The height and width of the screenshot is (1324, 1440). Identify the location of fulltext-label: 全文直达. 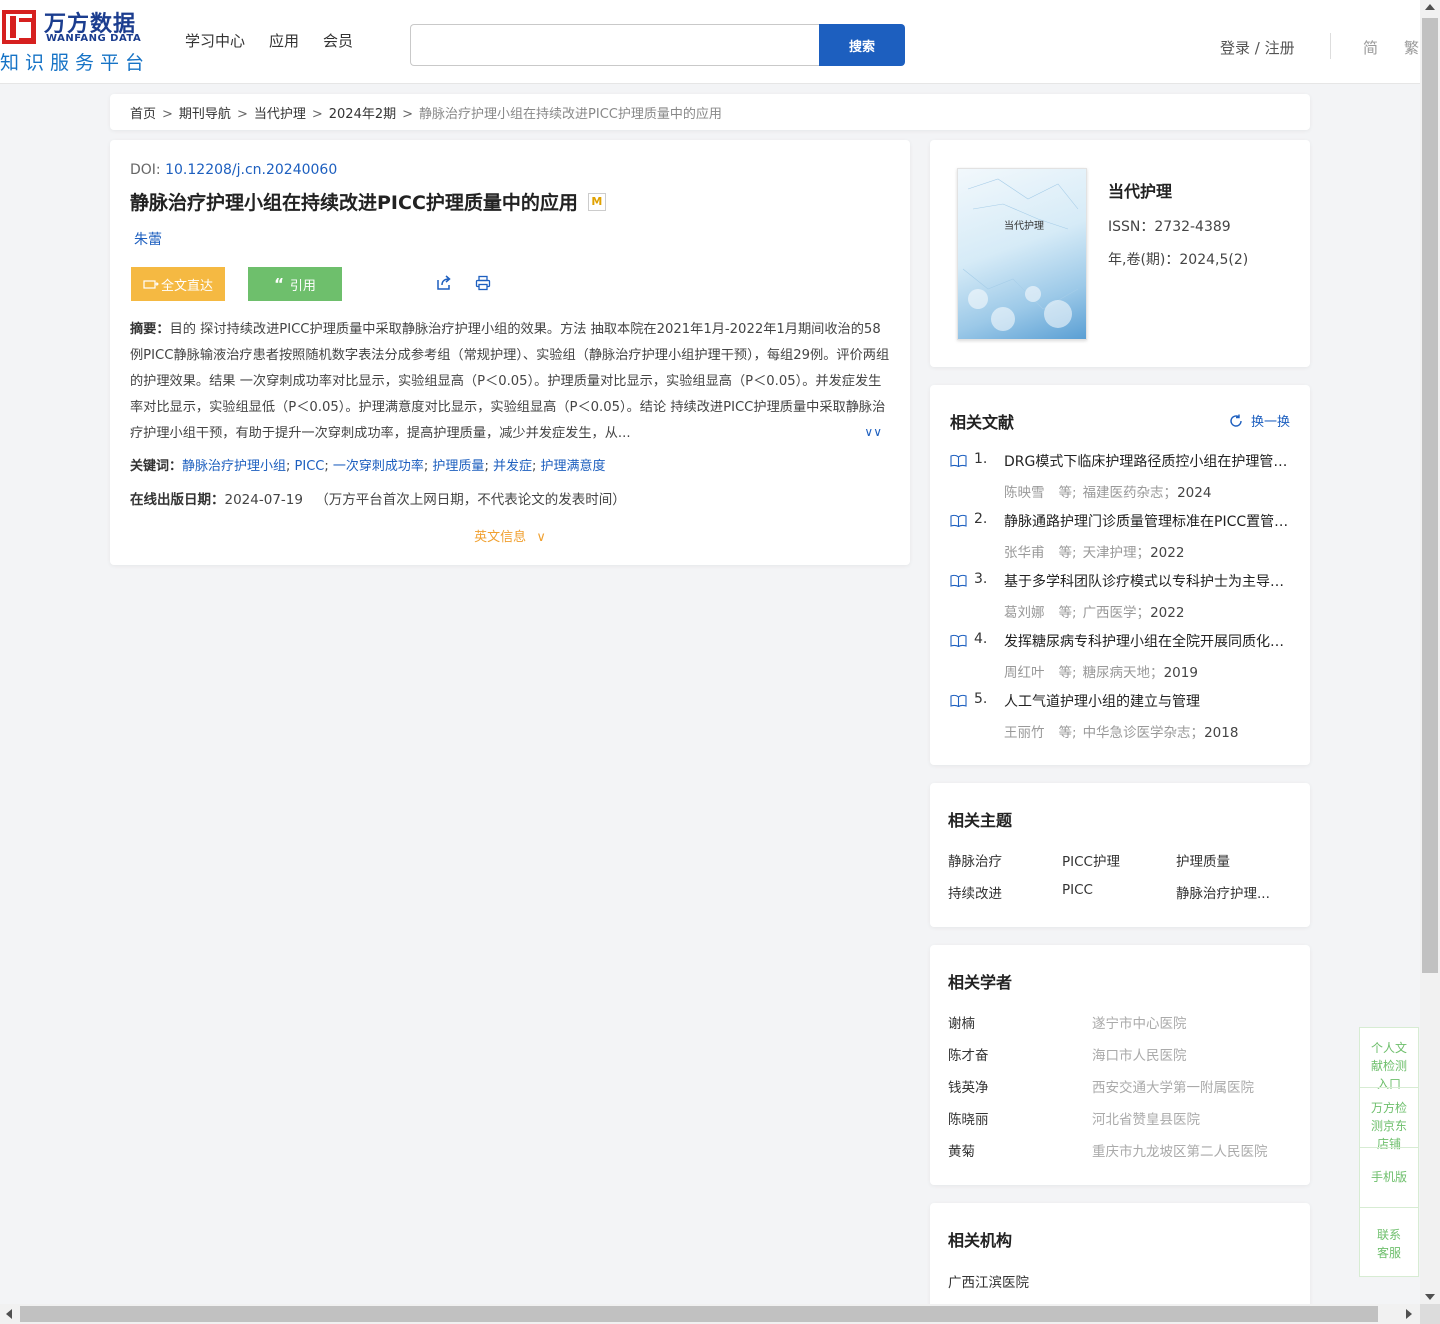
(186, 286).